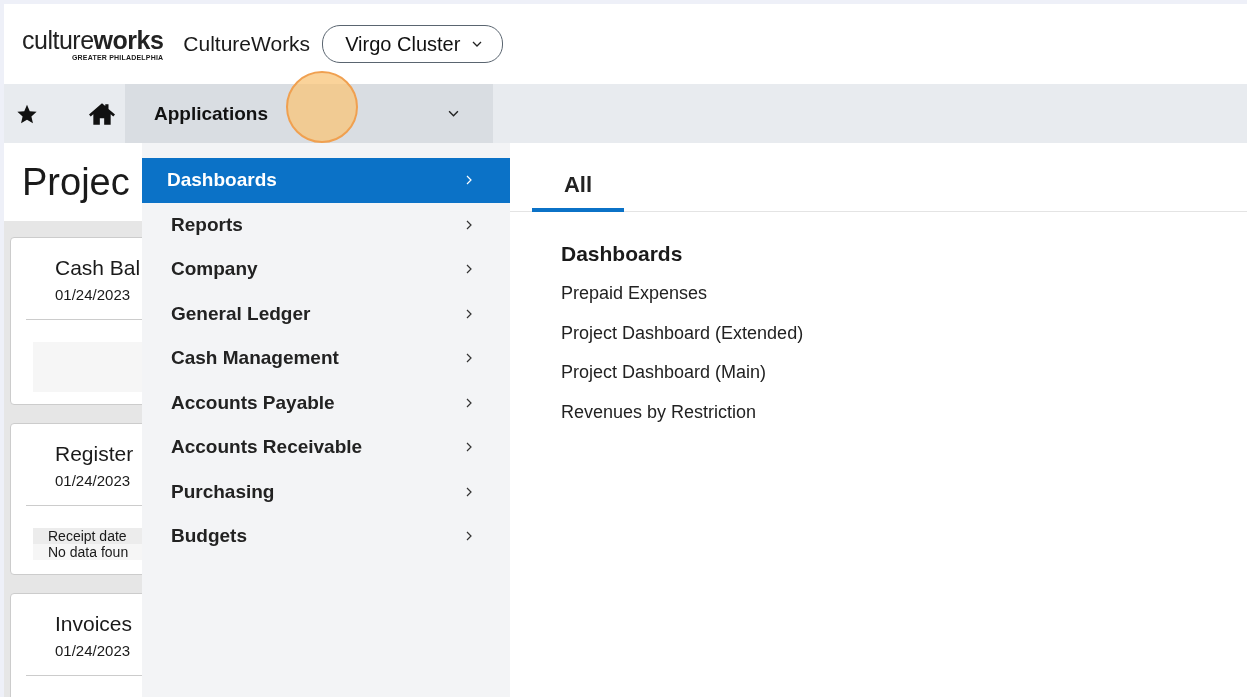 This screenshot has height=697, width=1247. I want to click on dashboard-link: Prepaid Expenses, so click(634, 294).